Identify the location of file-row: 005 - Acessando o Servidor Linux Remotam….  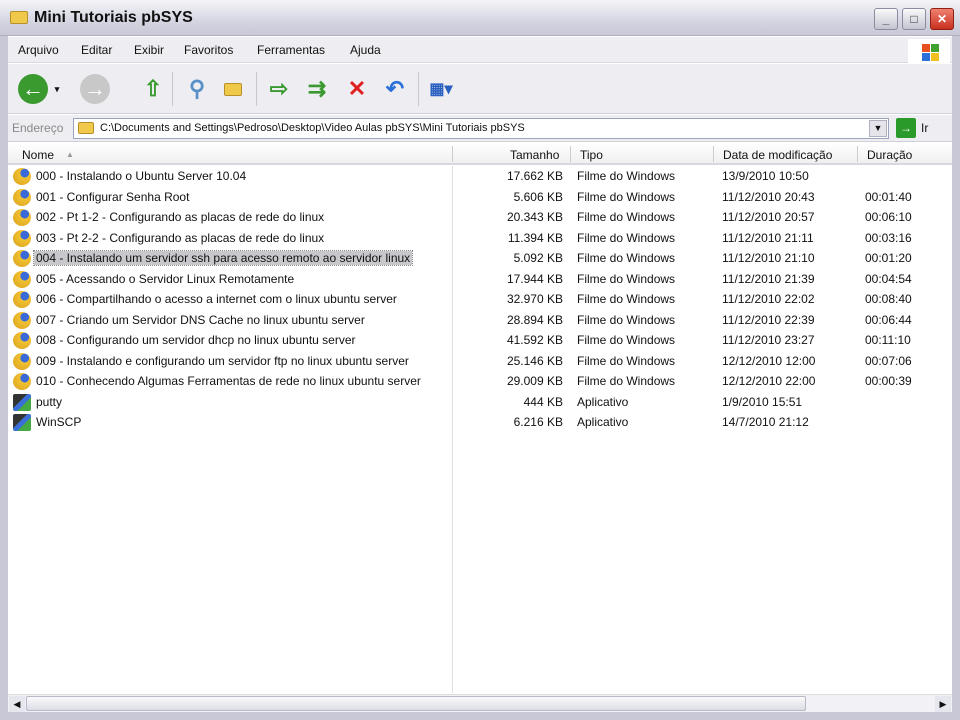
(481, 279).